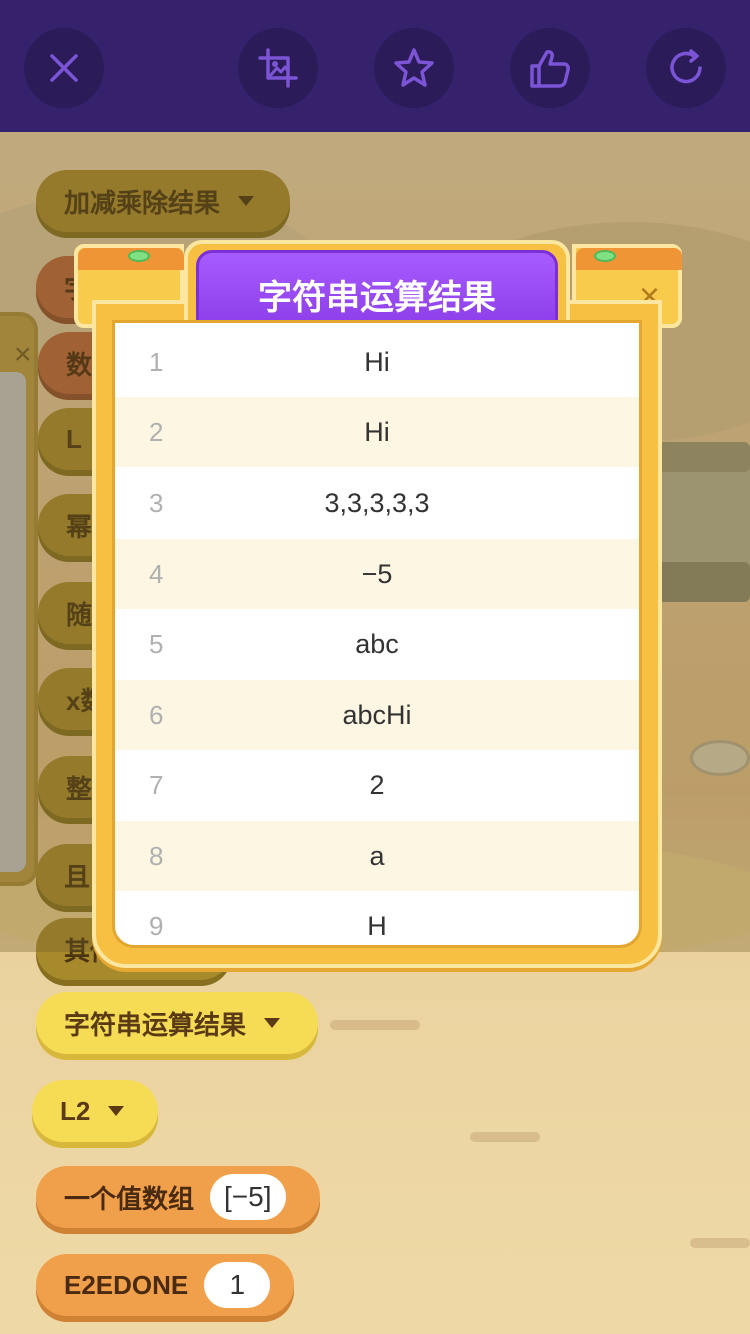  I want to click on block-value: 1, so click(237, 1285).